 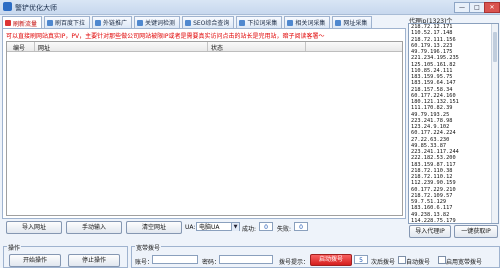 I want to click on column-url: 网址, so click(x=44, y=47).